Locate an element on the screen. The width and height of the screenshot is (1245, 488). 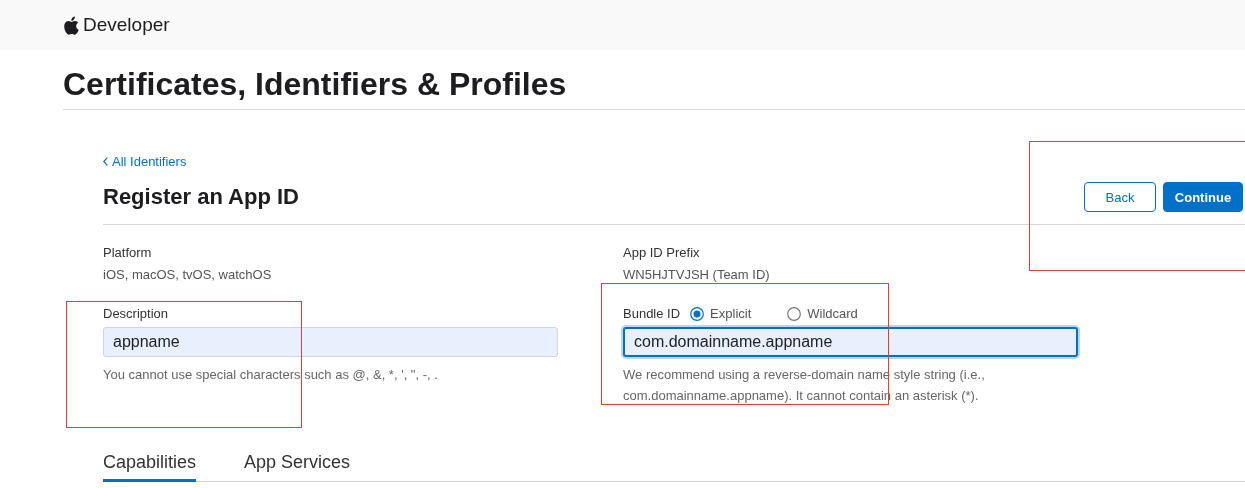
help-text: You cannot use special characters such as @, &, *, ', ", -, . is located at coordinates (271, 375).